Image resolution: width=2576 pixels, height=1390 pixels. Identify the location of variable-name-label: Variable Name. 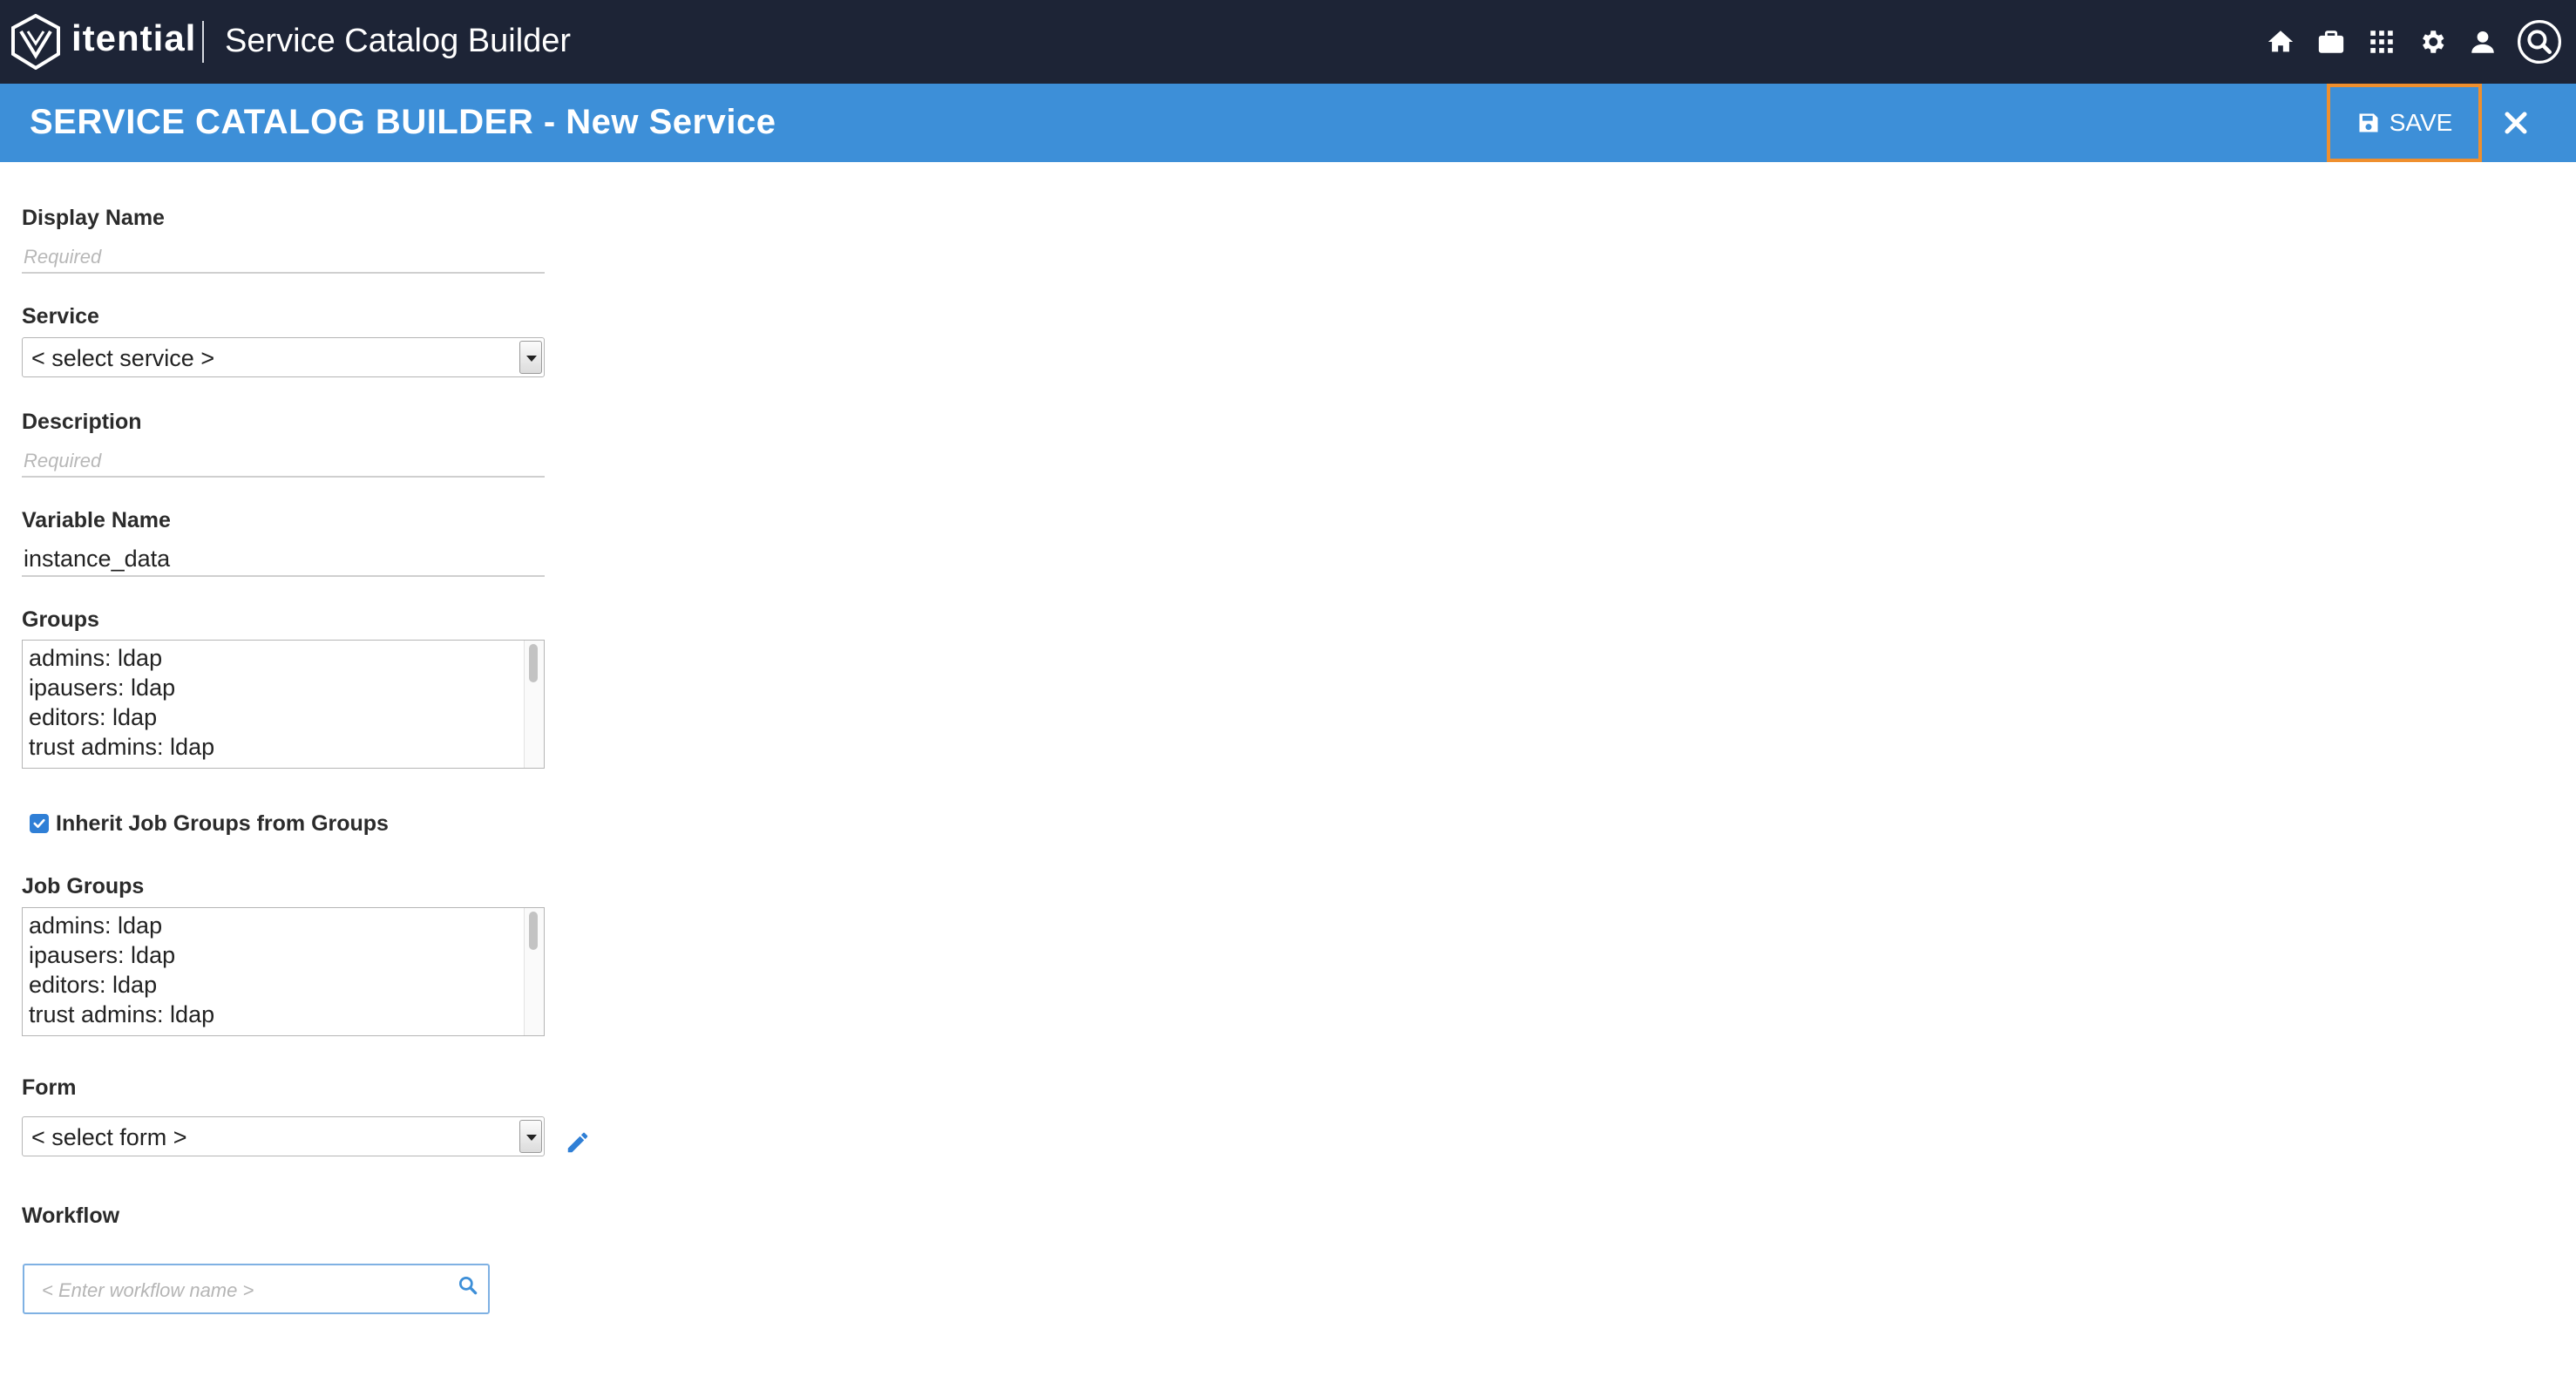
(97, 520).